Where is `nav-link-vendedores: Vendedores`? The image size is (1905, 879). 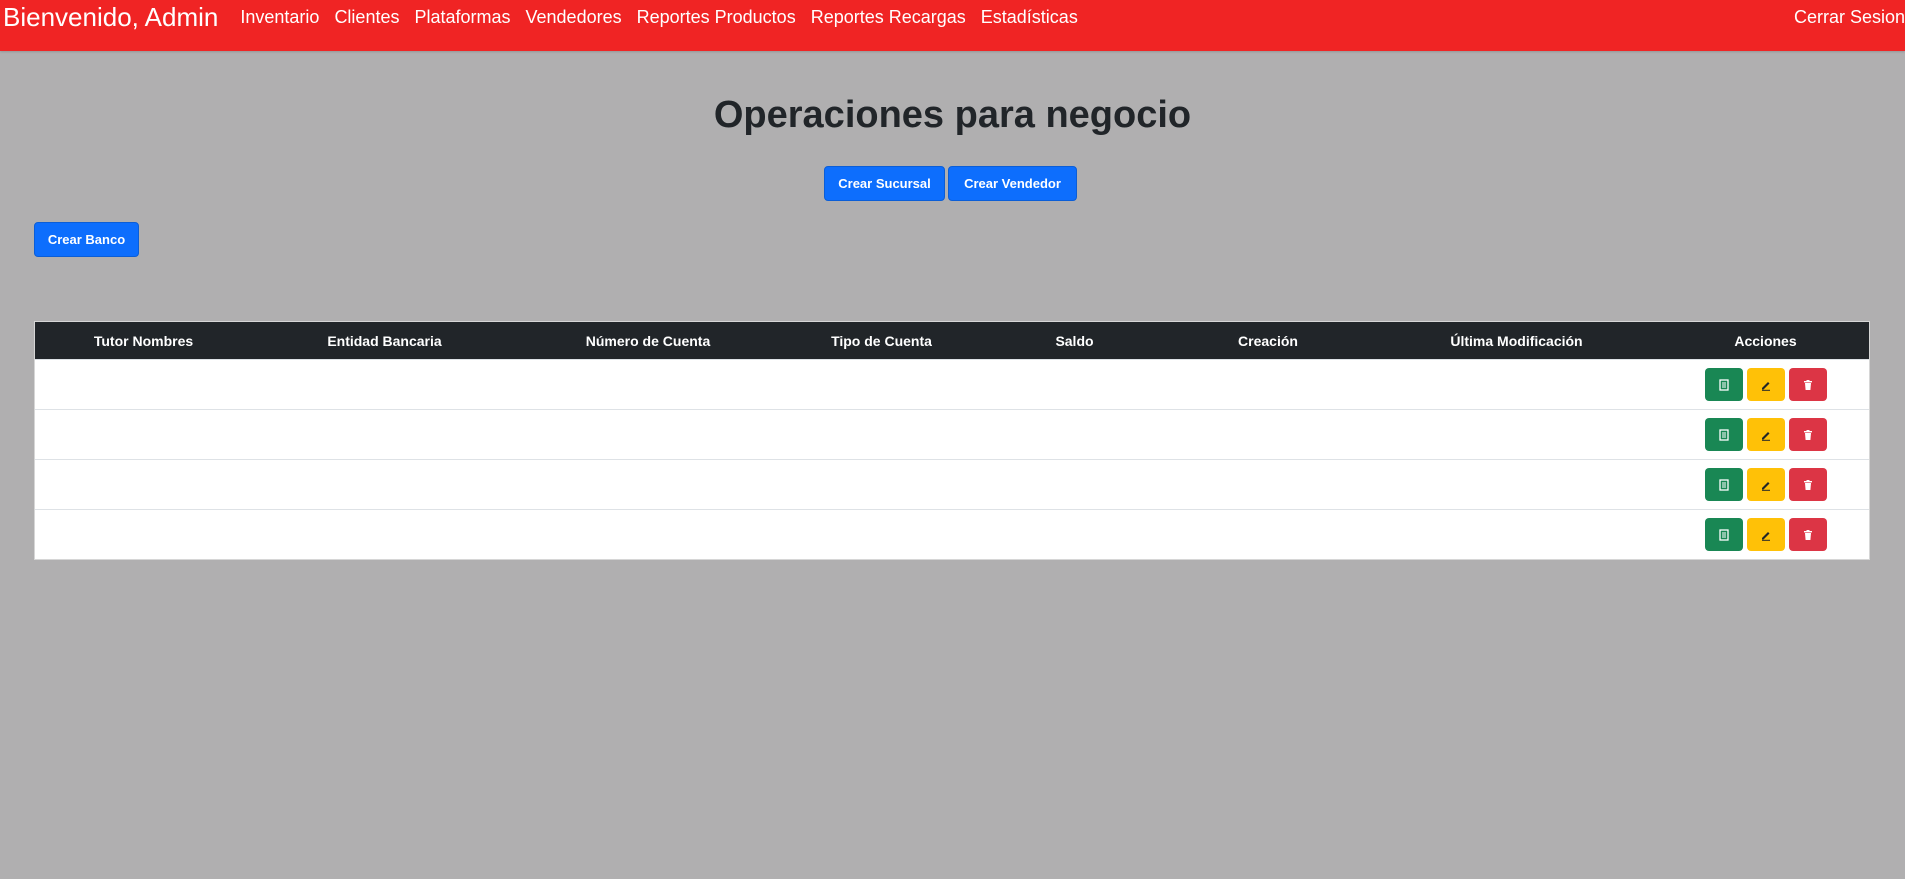 nav-link-vendedores: Vendedores is located at coordinates (574, 17).